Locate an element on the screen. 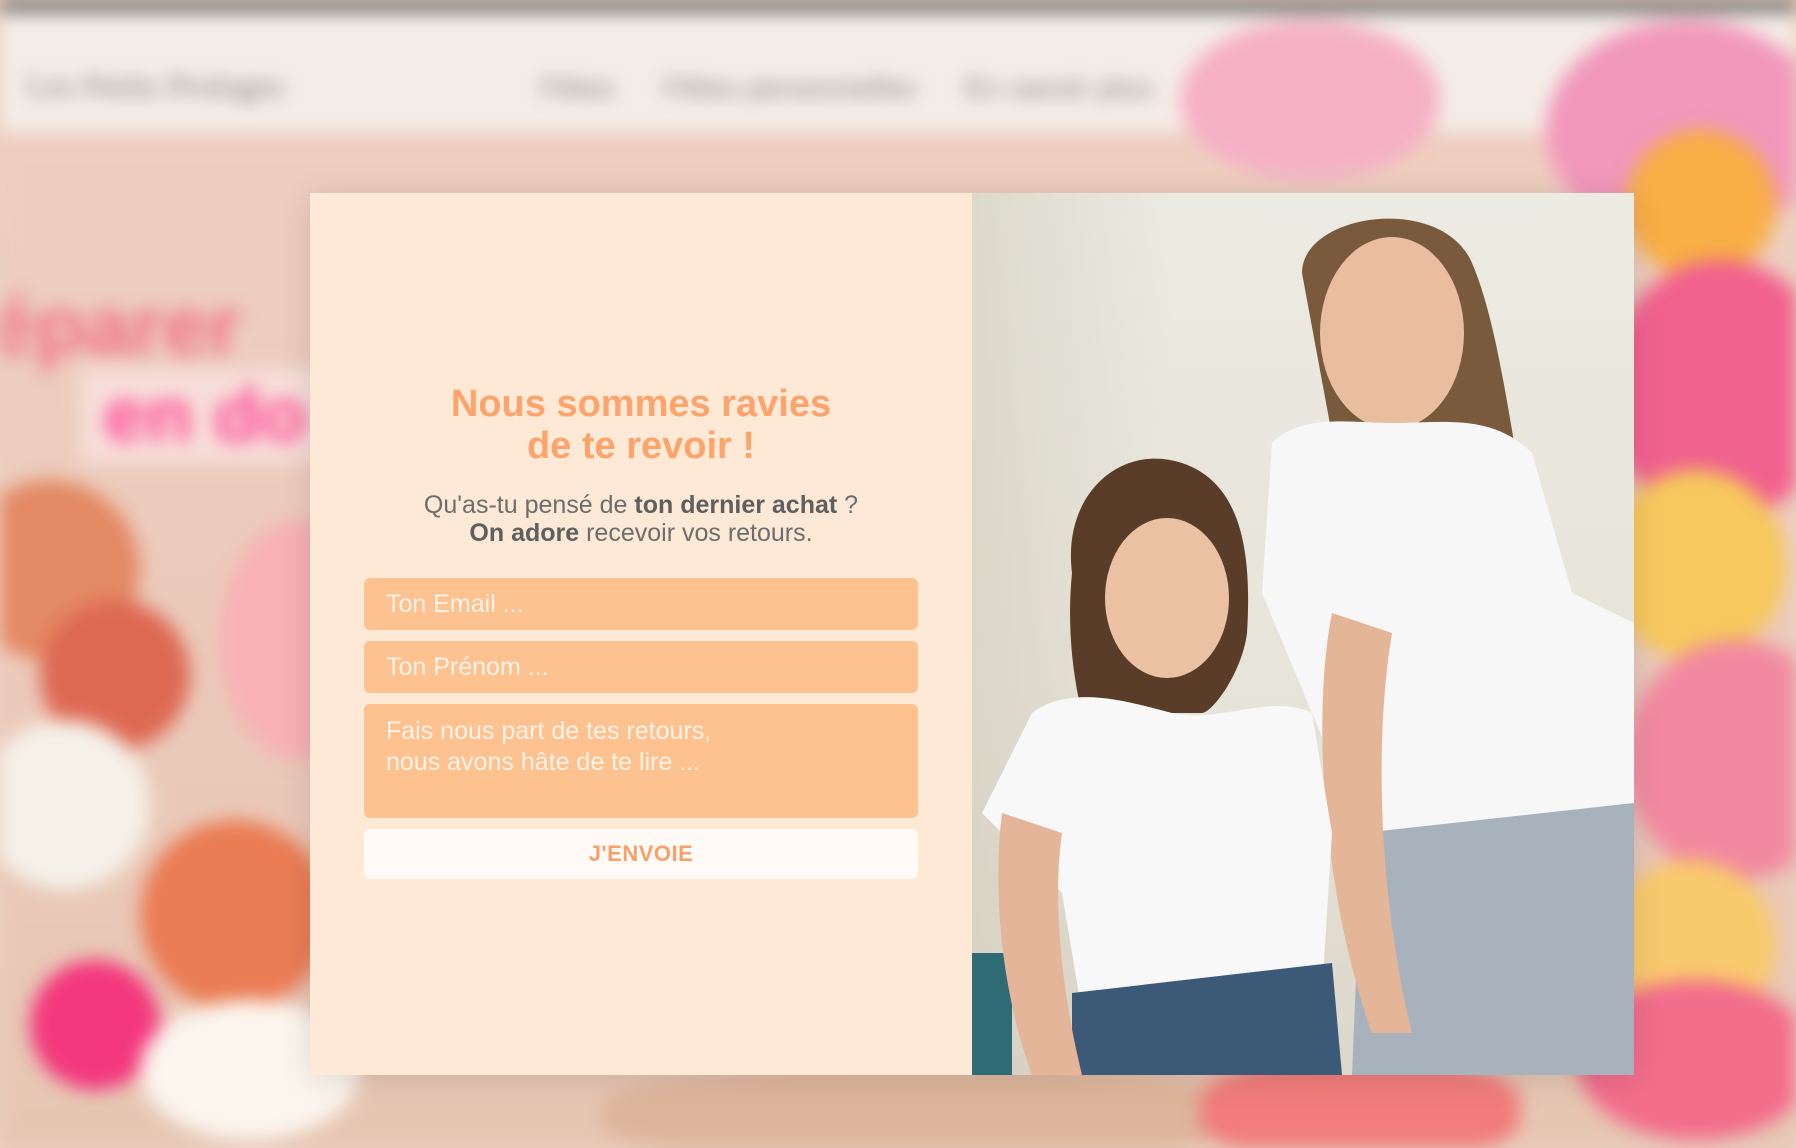  first-name-field is located at coordinates (641, 667).